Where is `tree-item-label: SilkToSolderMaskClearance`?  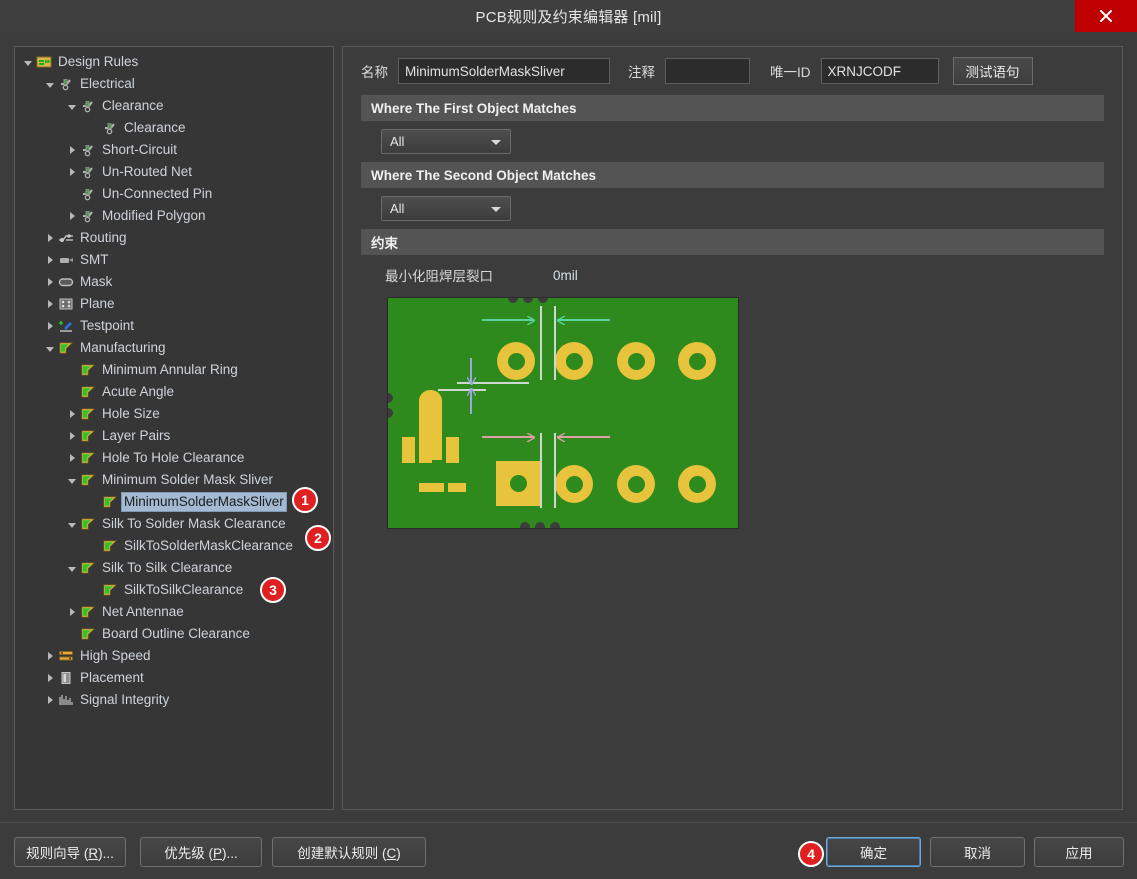 tree-item-label: SilkToSolderMaskClearance is located at coordinates (208, 545).